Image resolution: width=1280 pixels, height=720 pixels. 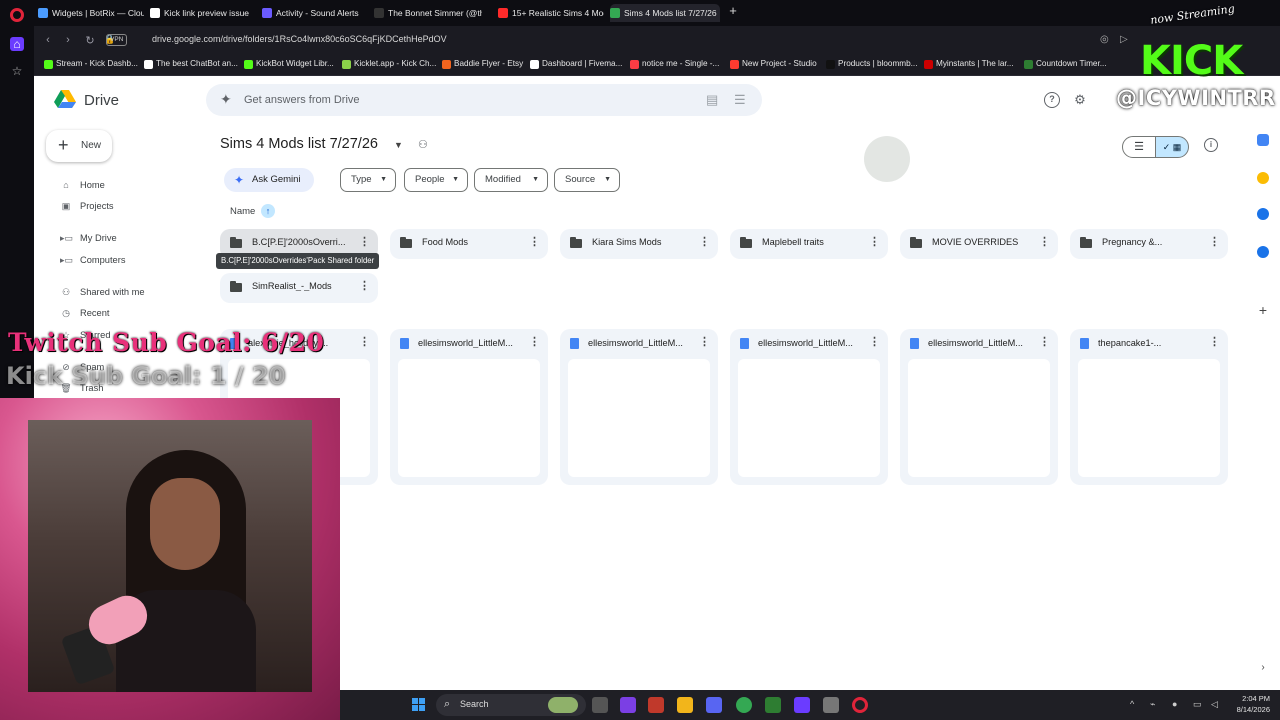 I want to click on drive-status-icon: ▤, so click(x=712, y=100).